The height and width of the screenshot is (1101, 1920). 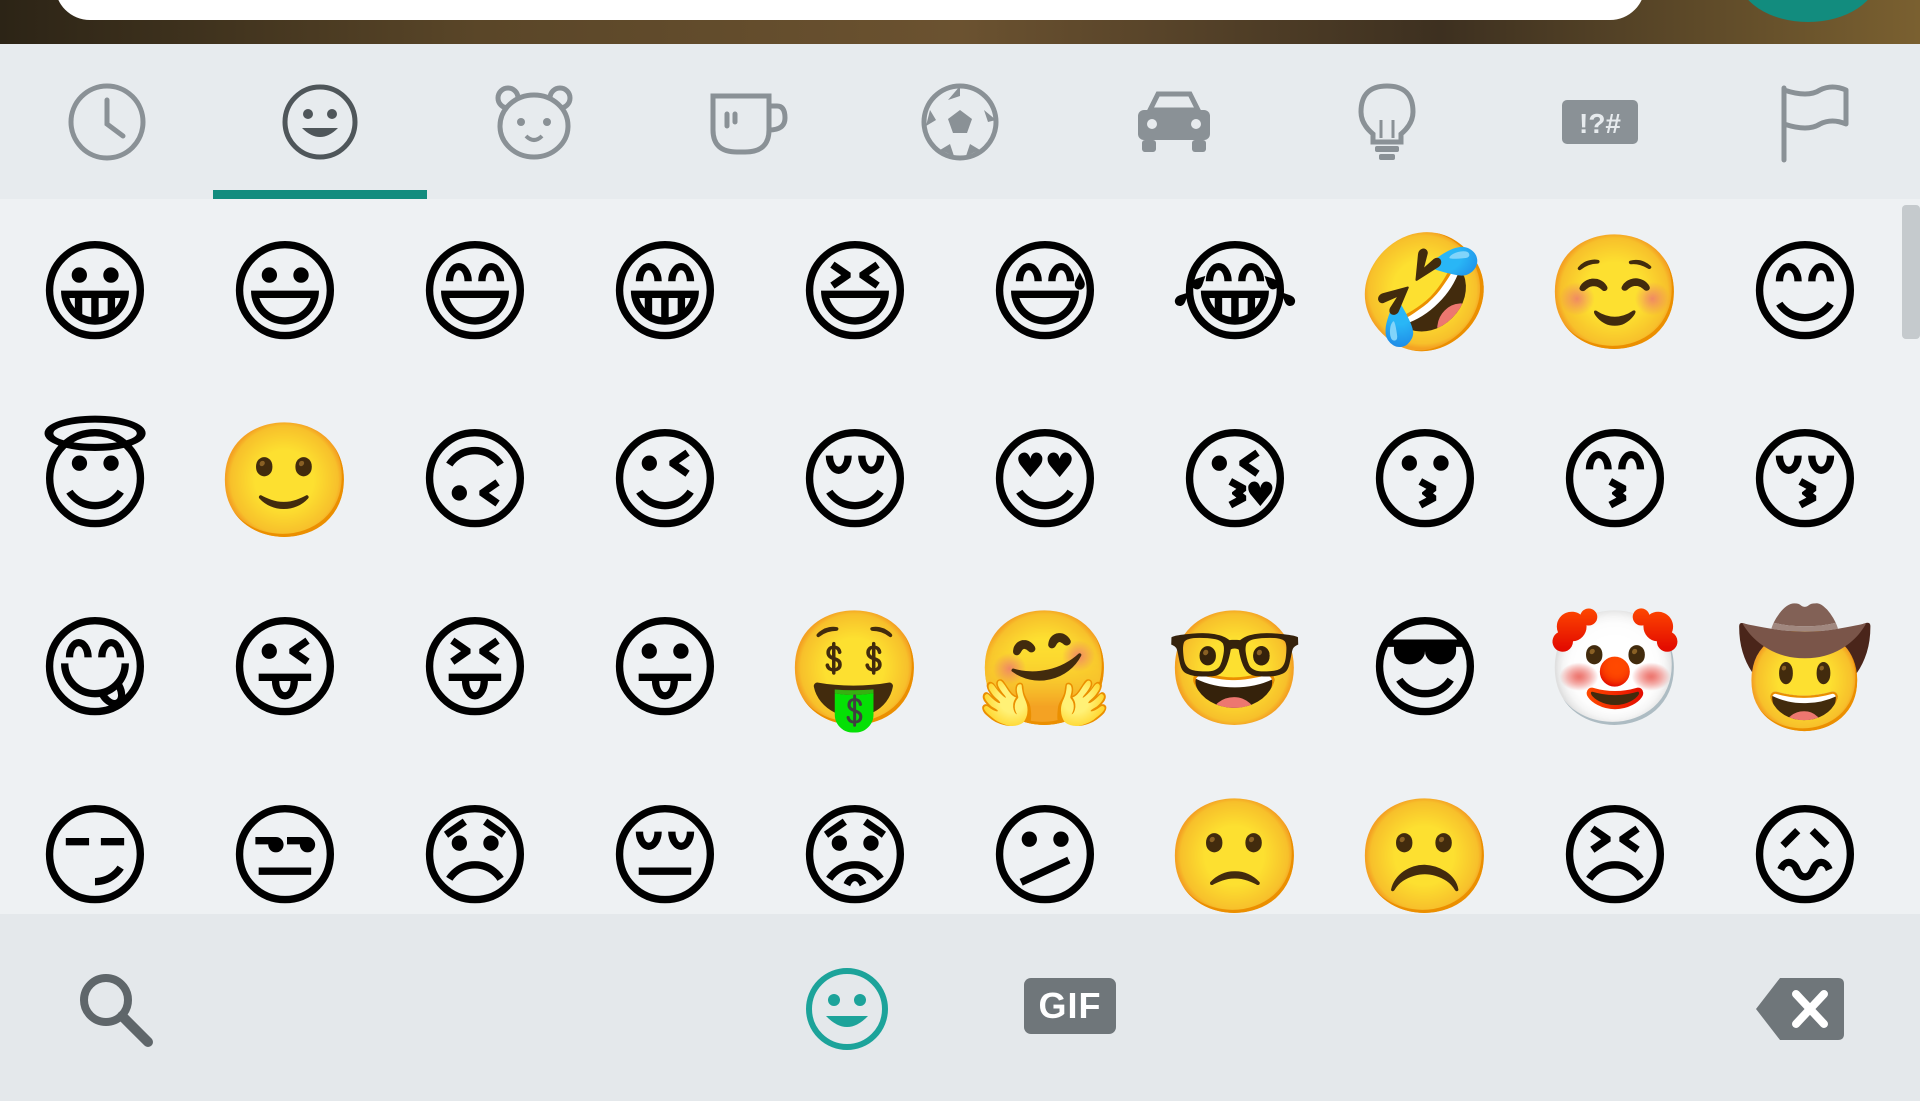 I want to click on emoji-cell: 🙁, so click(x=1235, y=838).